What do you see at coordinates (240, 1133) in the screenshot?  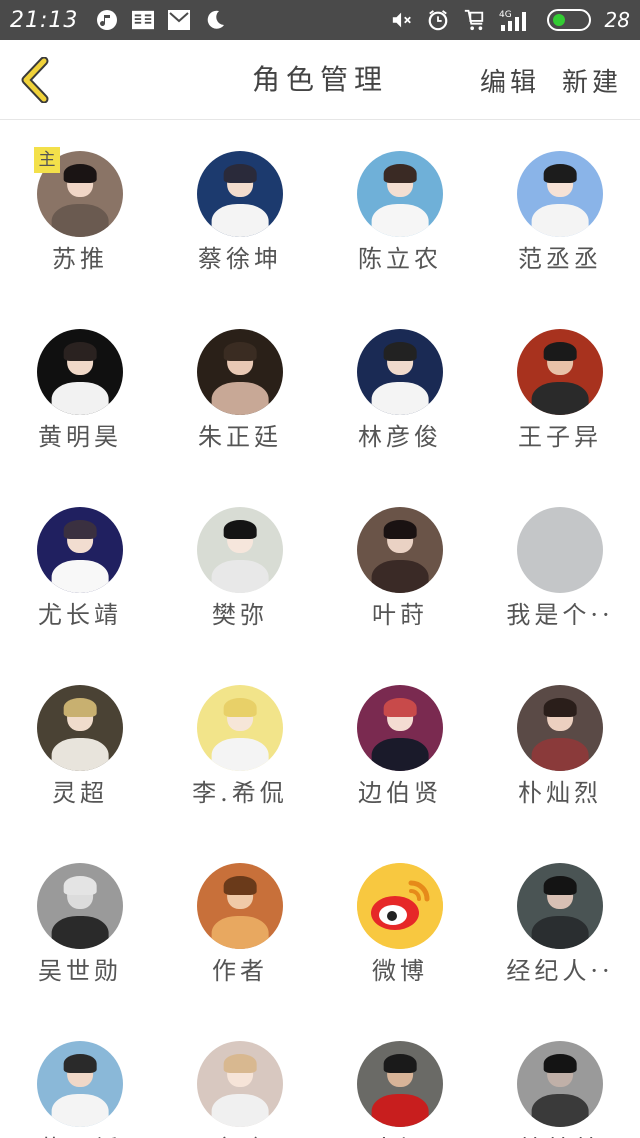 I see `role-name: 鹿晗` at bounding box center [240, 1133].